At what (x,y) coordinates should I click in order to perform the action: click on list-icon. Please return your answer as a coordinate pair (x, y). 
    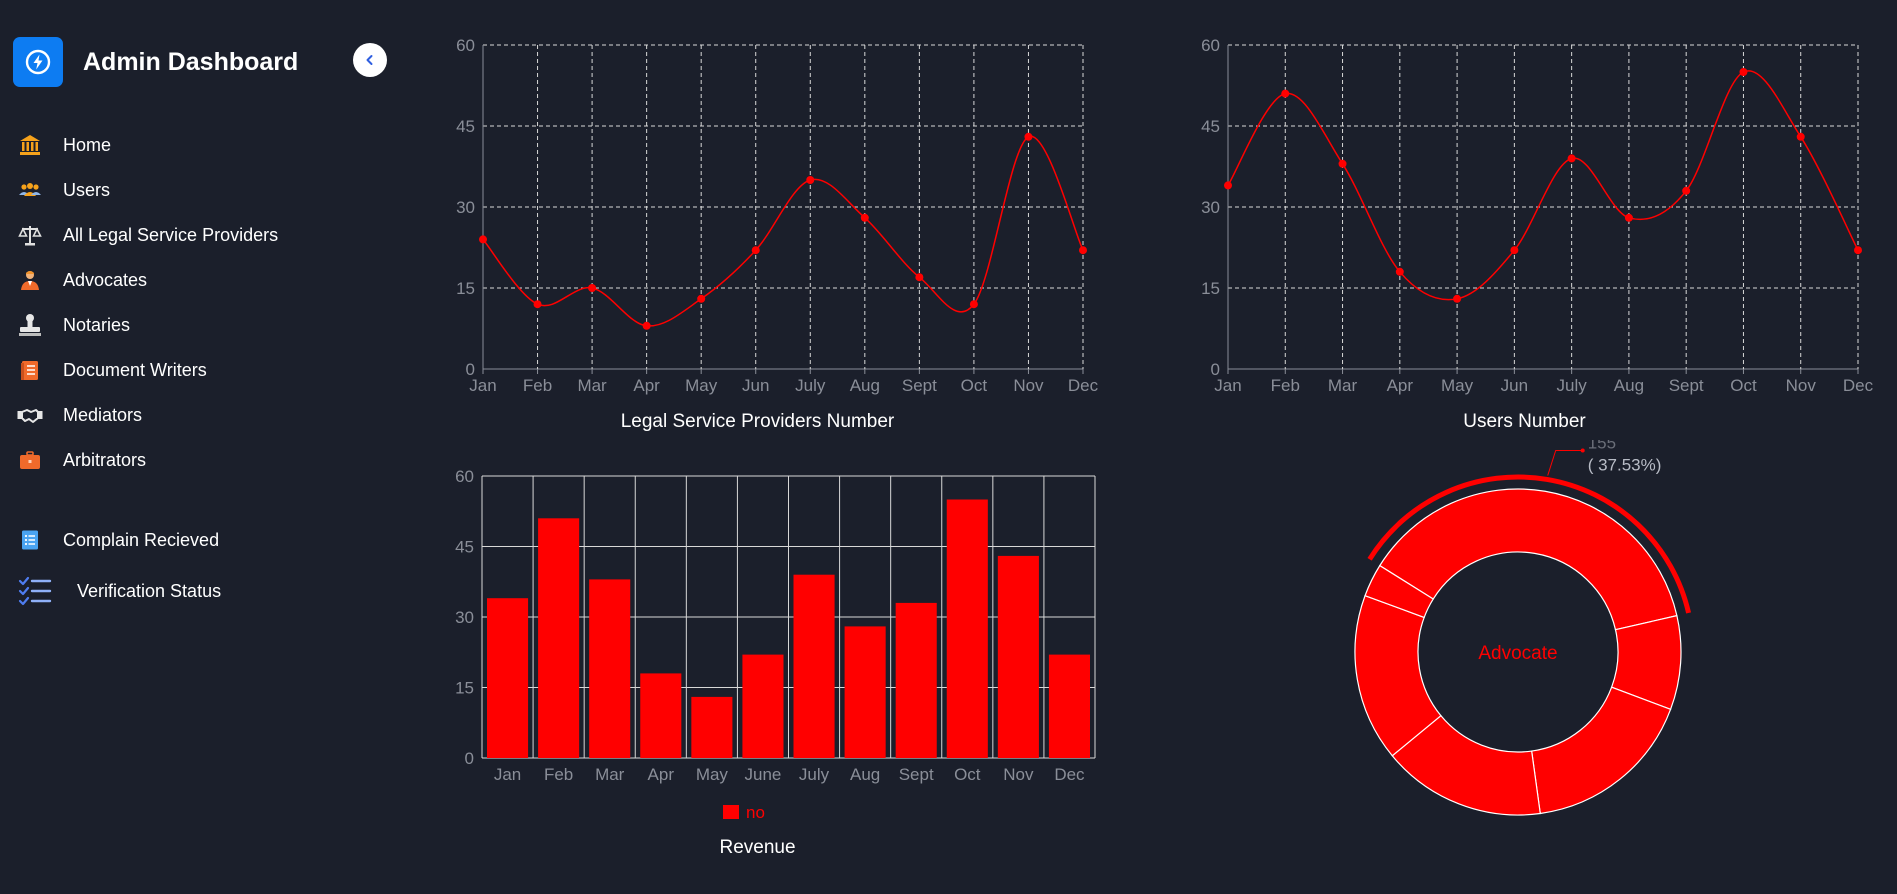
    Looking at the image, I should click on (30, 540).